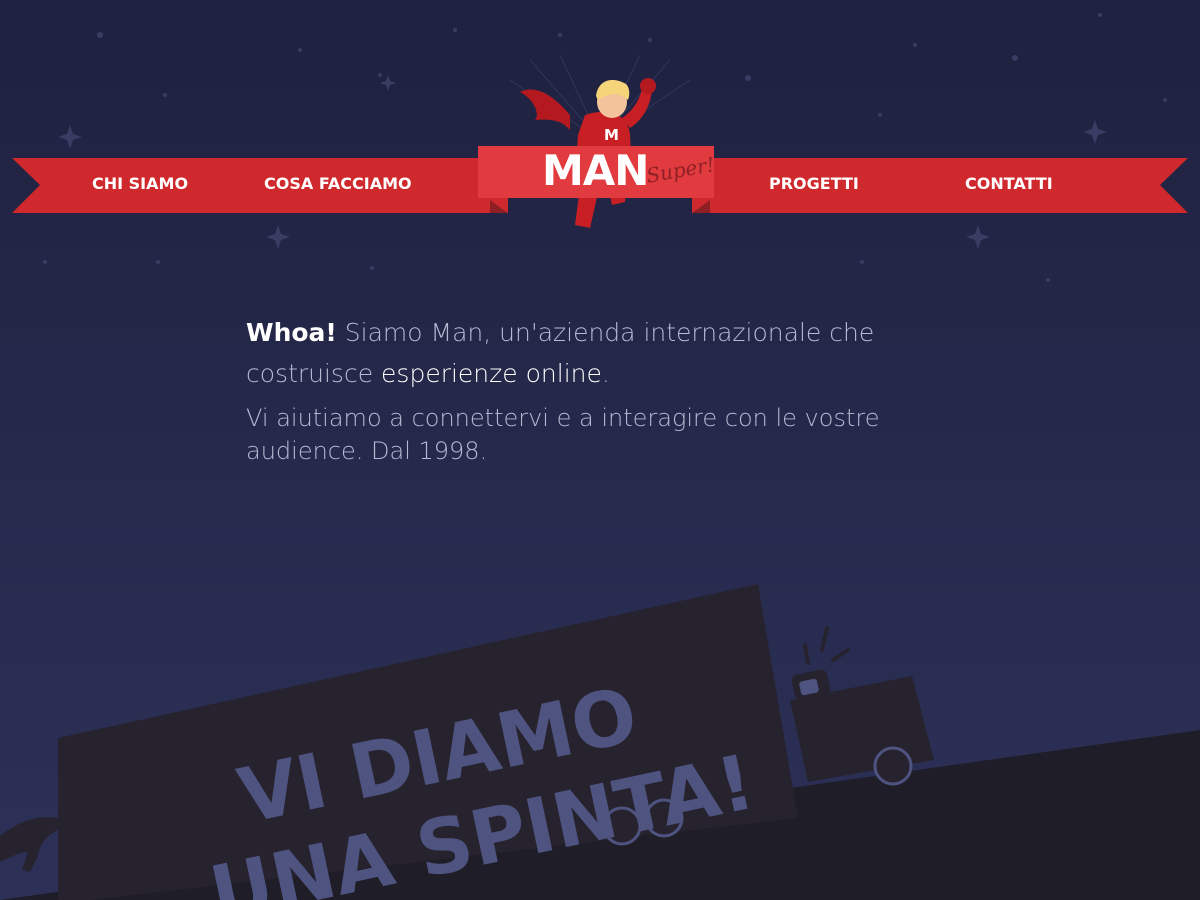 Image resolution: width=1200 pixels, height=900 pixels. I want to click on chest-letter: M, so click(611, 135).